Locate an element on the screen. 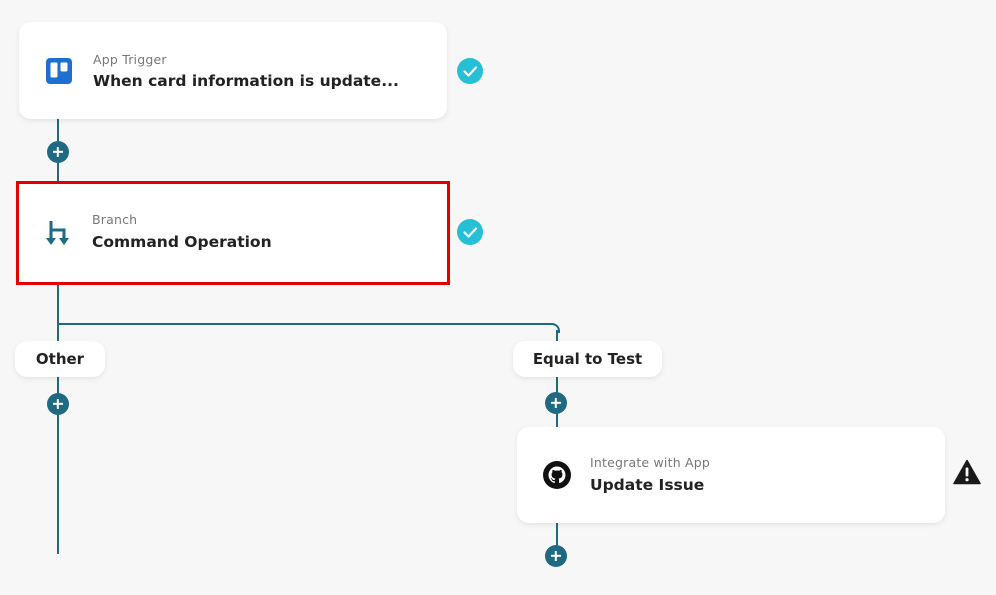 The image size is (996, 595). action-title: Update Issue is located at coordinates (647, 485).